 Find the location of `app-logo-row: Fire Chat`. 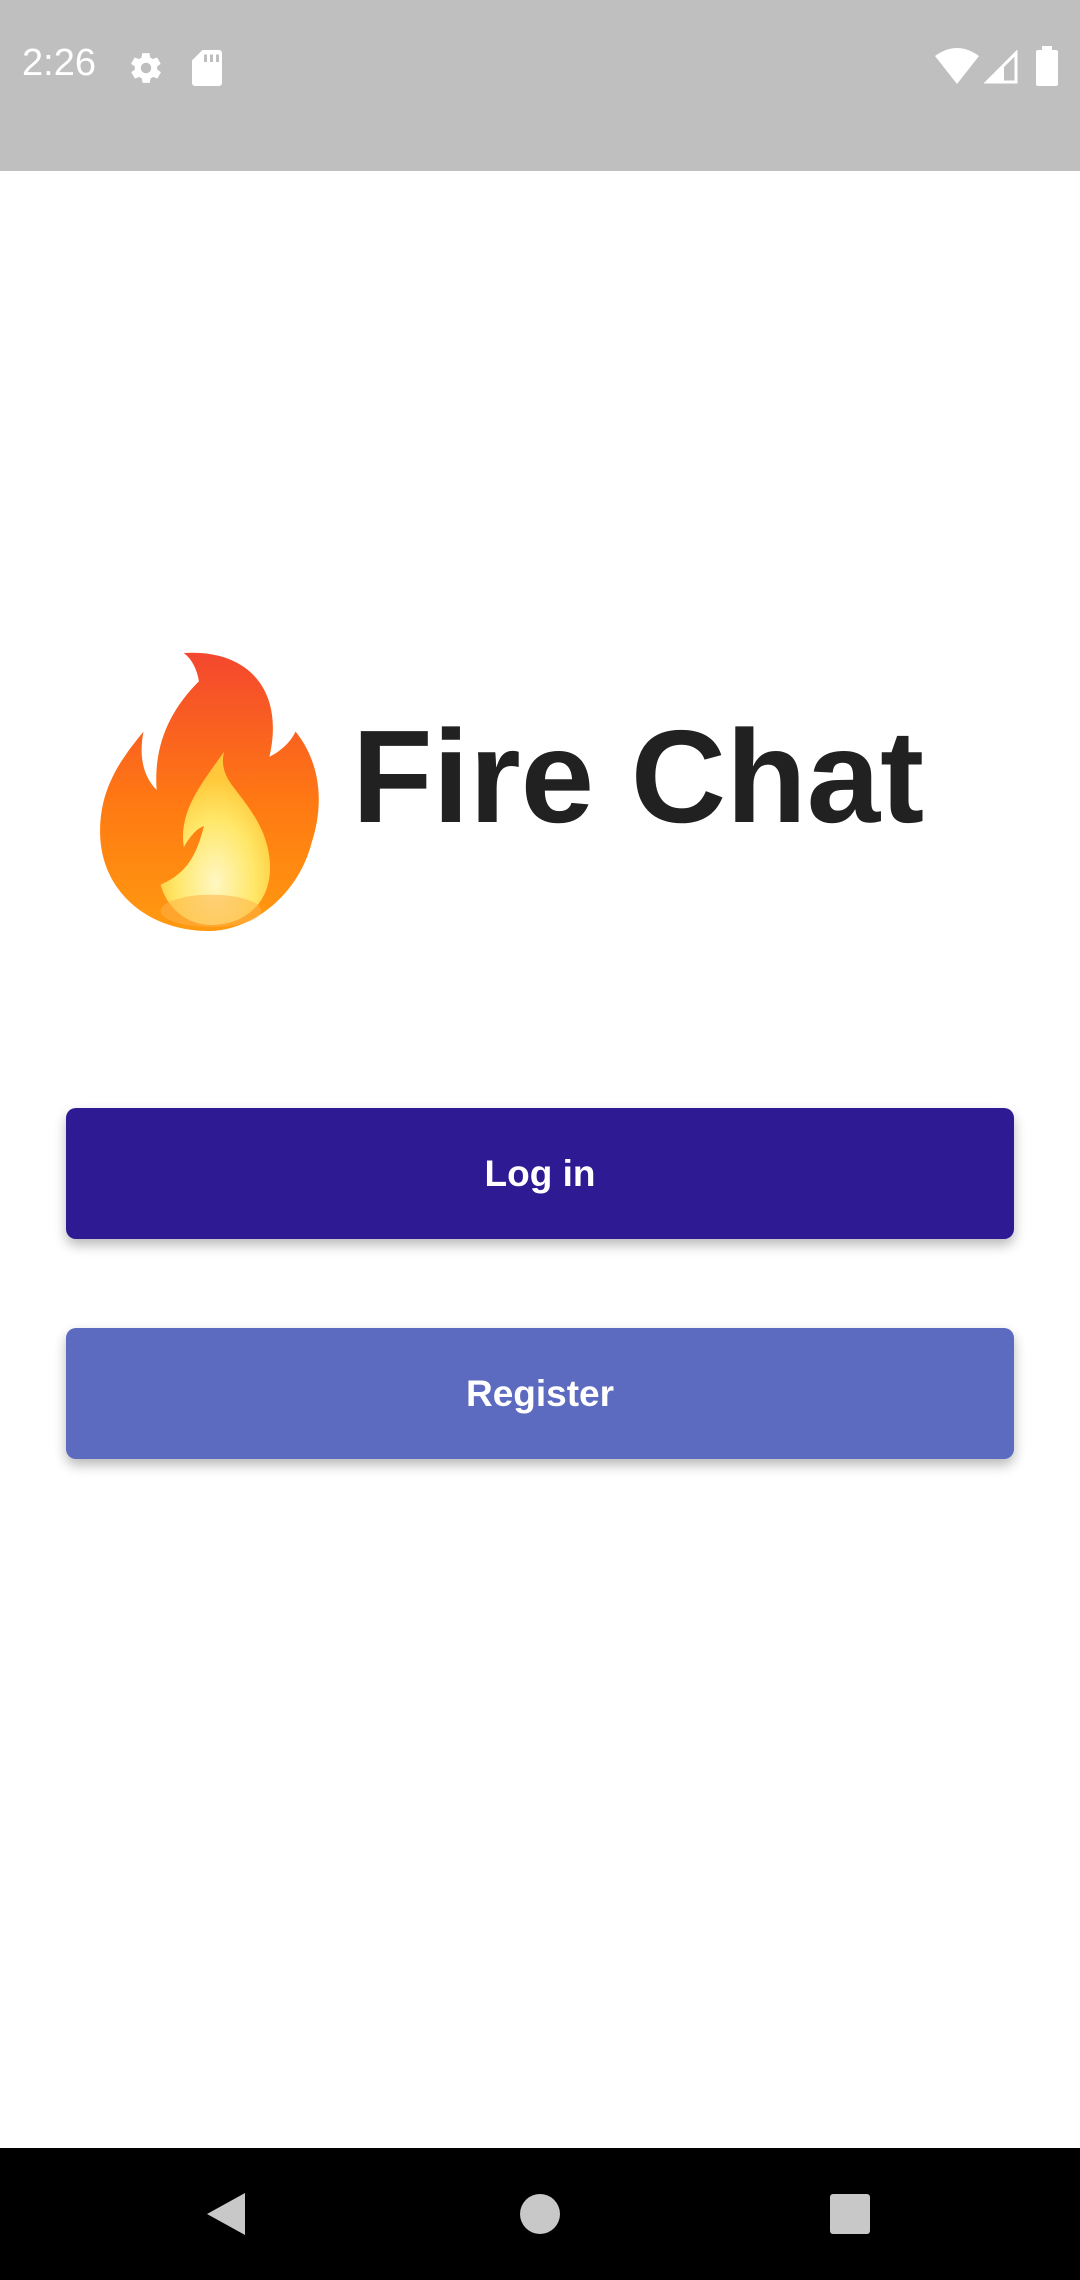

app-logo-row: Fire Chat is located at coordinates (540, 801).